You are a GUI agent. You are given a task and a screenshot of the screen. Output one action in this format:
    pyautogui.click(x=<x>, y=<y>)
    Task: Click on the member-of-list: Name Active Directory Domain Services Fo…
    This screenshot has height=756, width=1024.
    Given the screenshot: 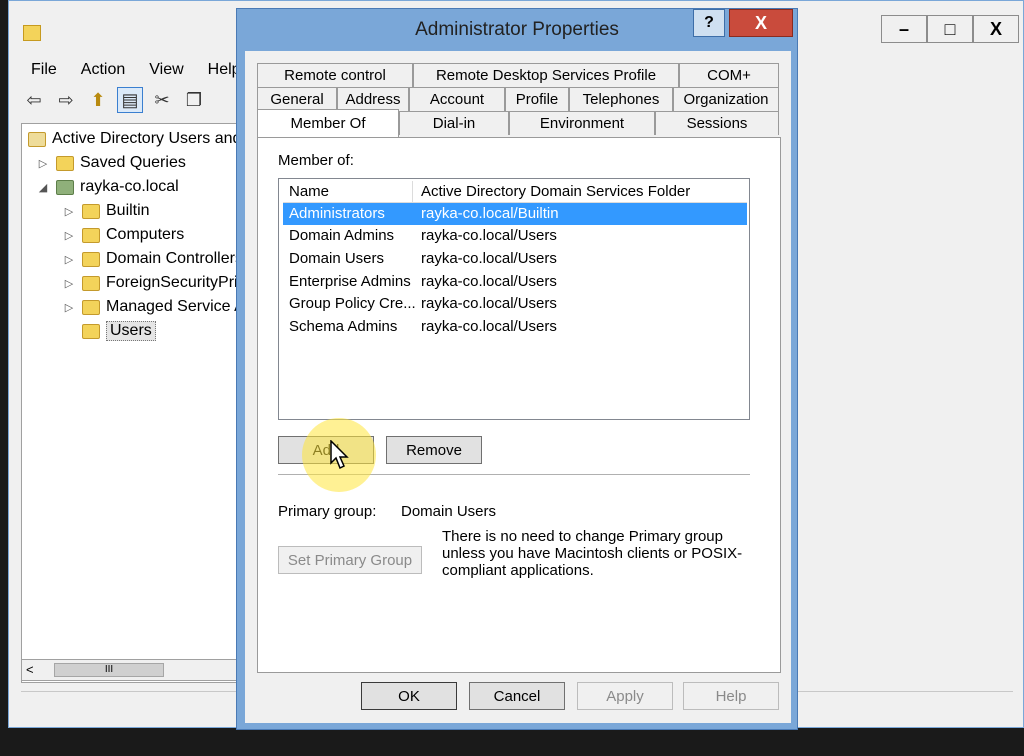 What is the action you would take?
    pyautogui.click(x=514, y=299)
    